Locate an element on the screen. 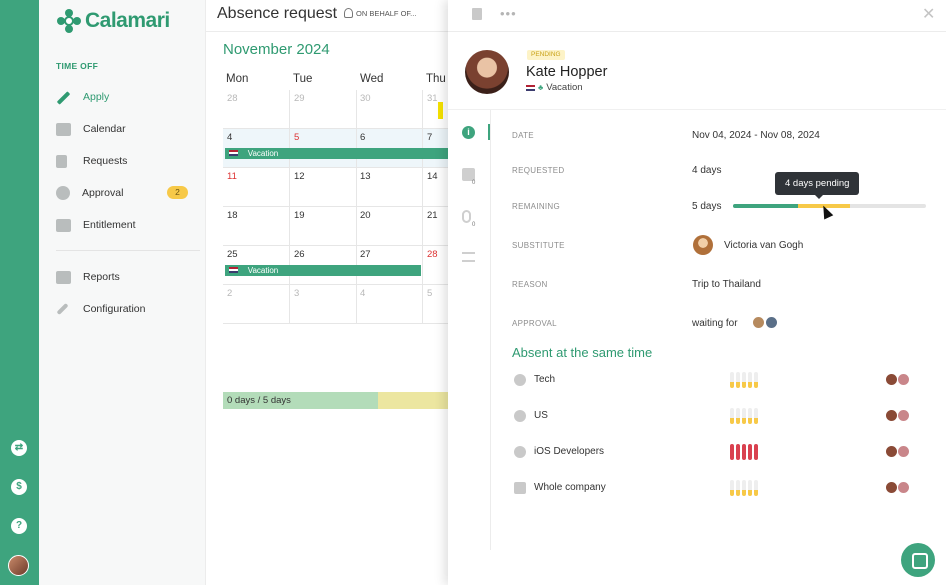 The height and width of the screenshot is (585, 946). absence-type: ♣ Vacation is located at coordinates (554, 87).